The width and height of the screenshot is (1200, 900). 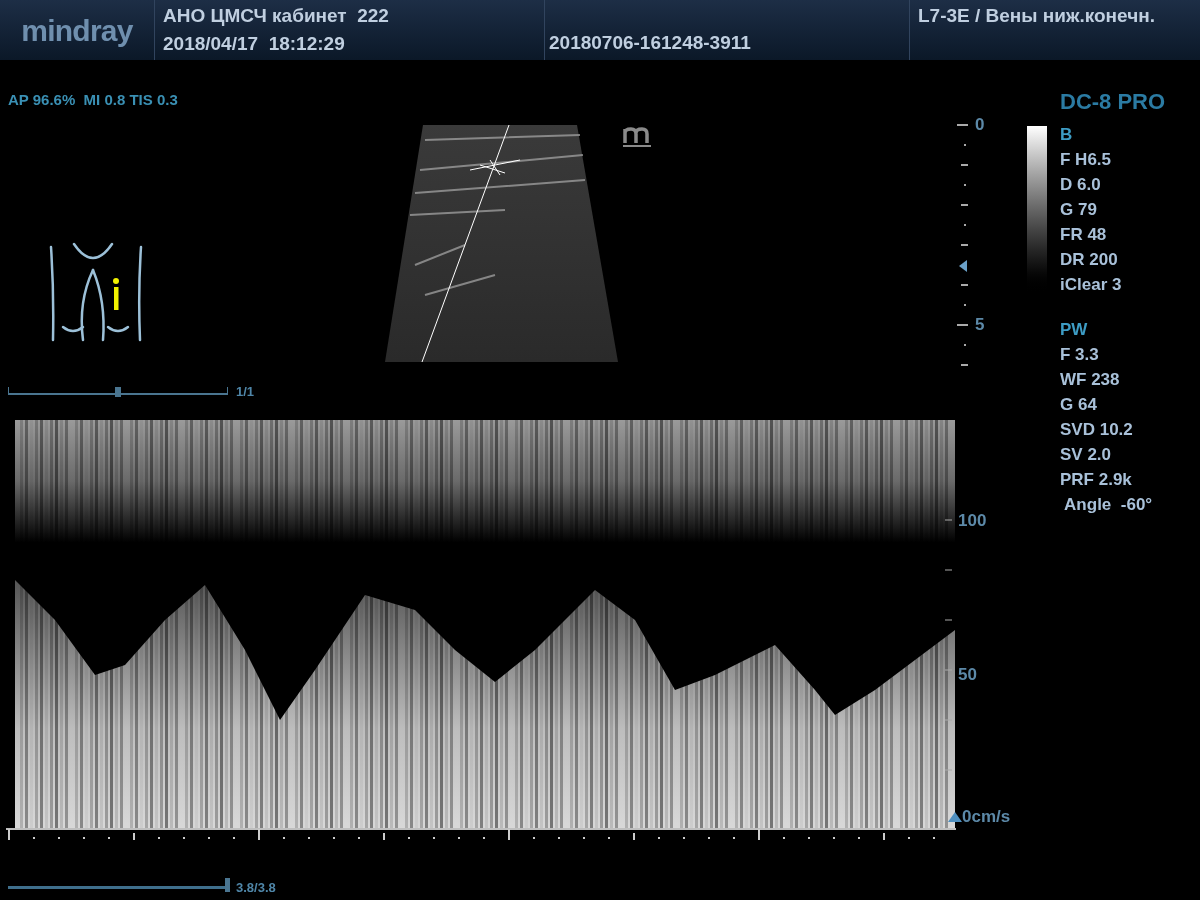 What do you see at coordinates (227, 885) in the screenshot?
I see `time-scale-thumb` at bounding box center [227, 885].